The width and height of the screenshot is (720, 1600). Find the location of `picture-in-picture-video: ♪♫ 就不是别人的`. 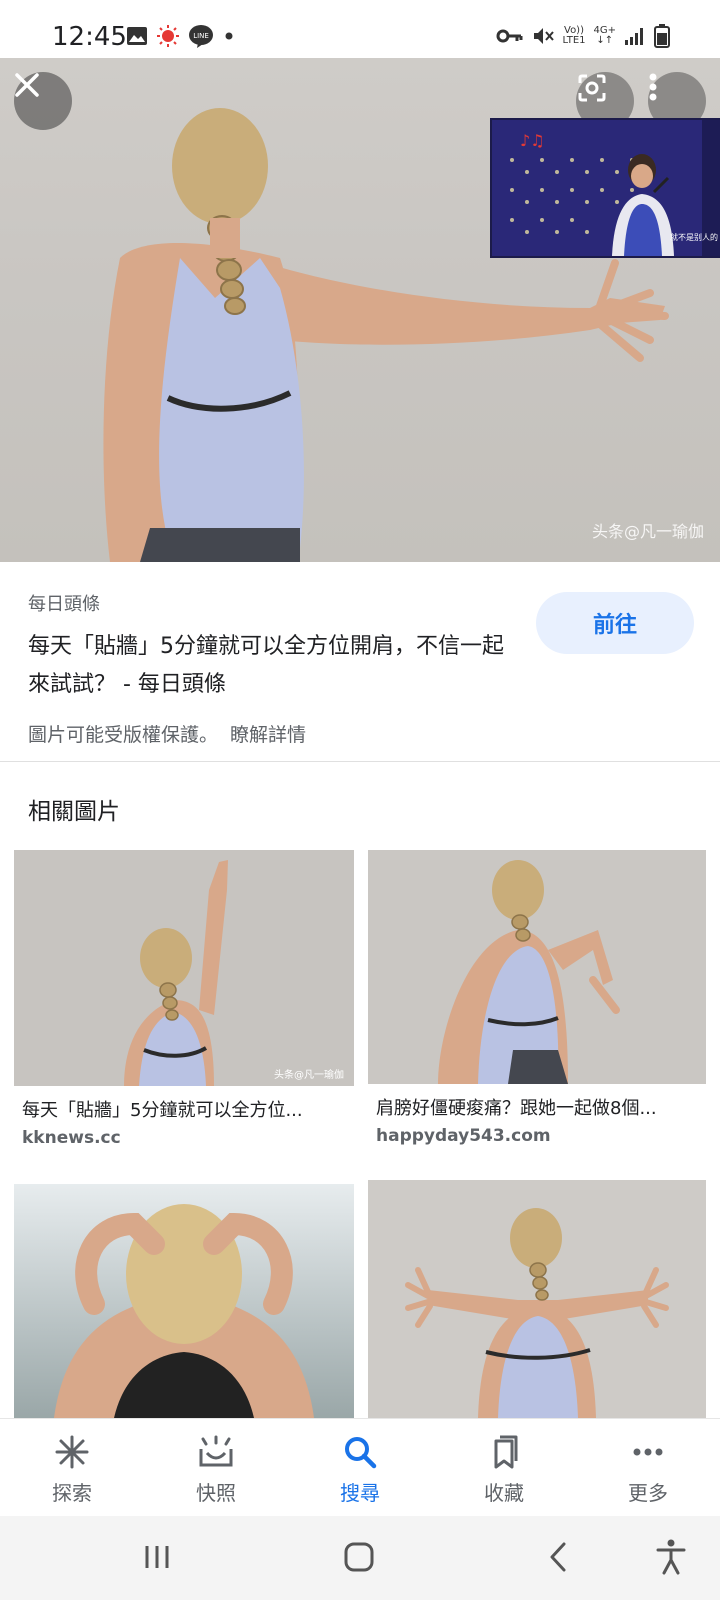

picture-in-picture-video: ♪♫ 就不是别人的 is located at coordinates (605, 188).